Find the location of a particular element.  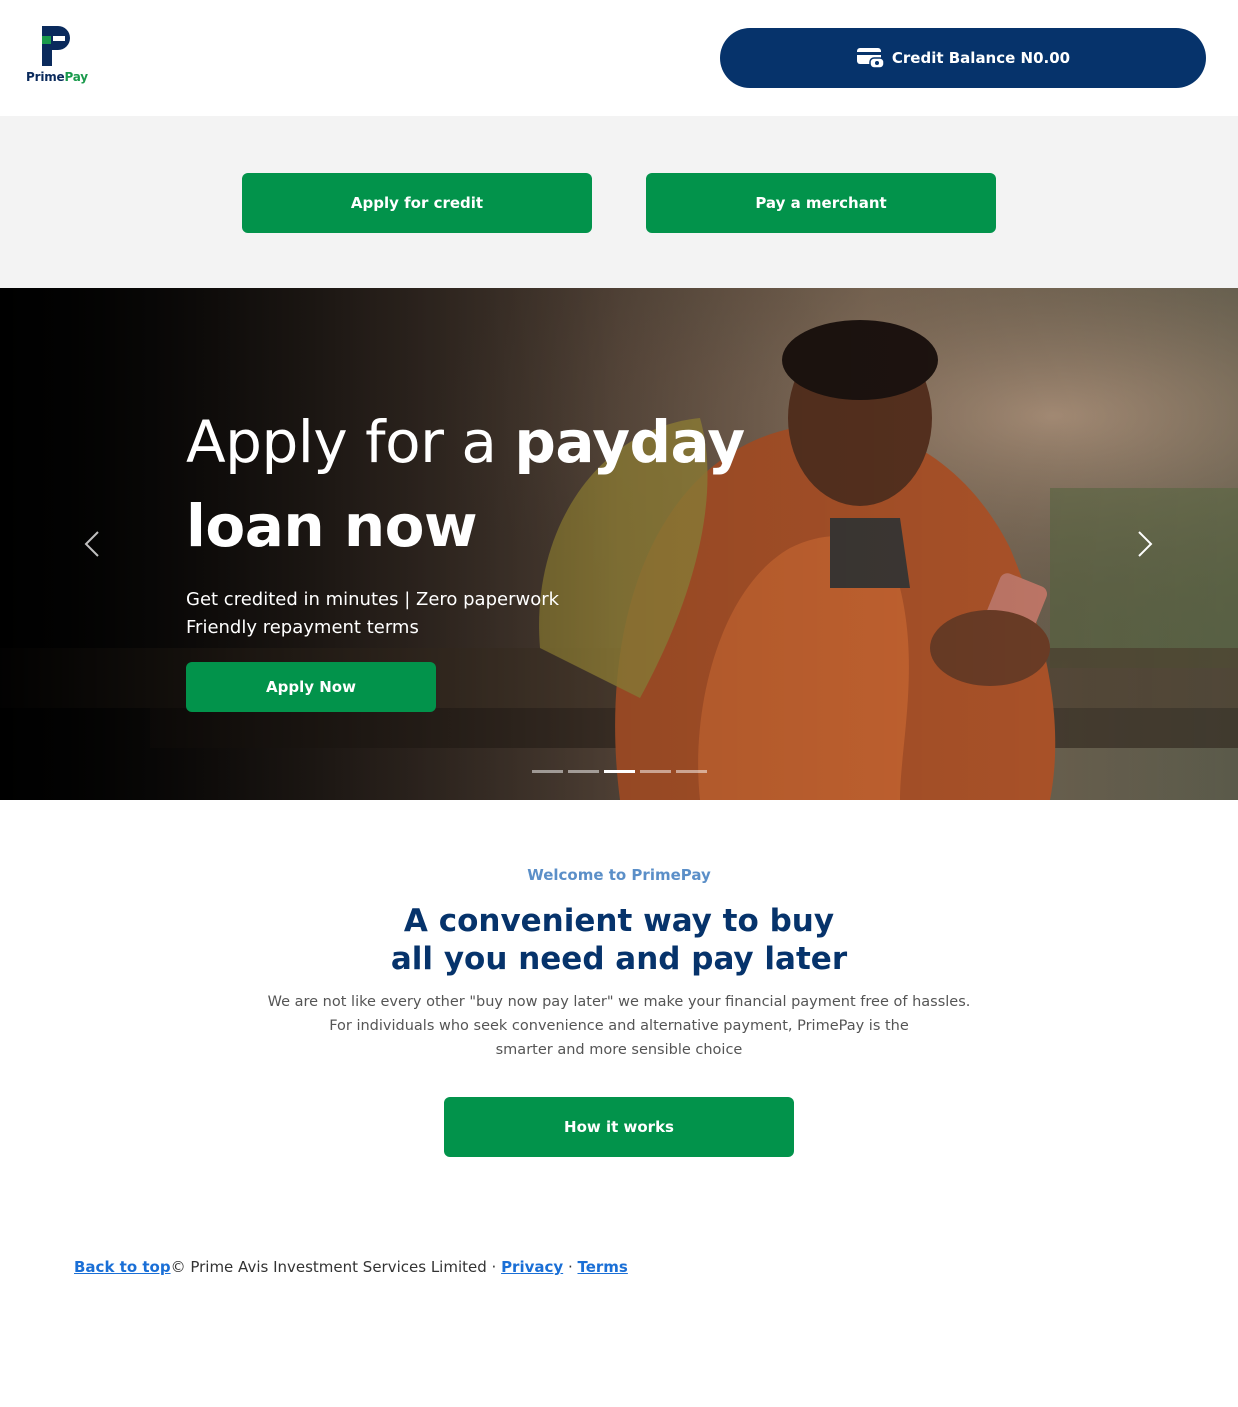

carousel-dot-active is located at coordinates (619, 771).